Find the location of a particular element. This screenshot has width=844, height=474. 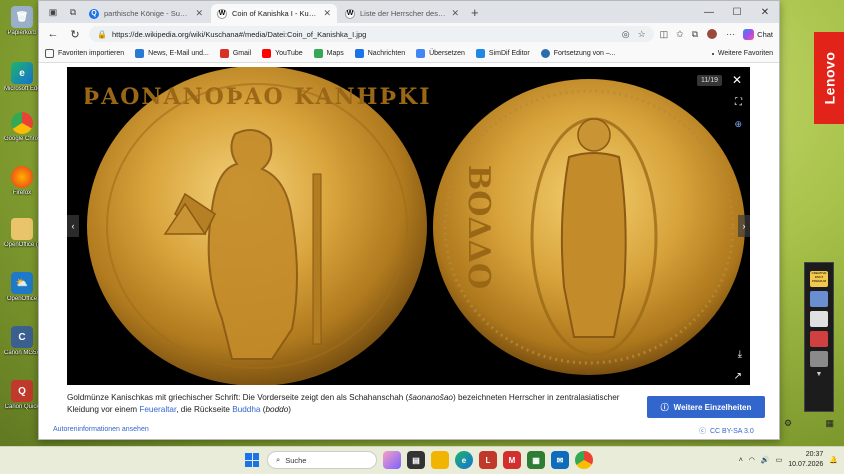

side-widget-panel: CREATIVE PAINT PREMIUM ▼ is located at coordinates (819, 337).